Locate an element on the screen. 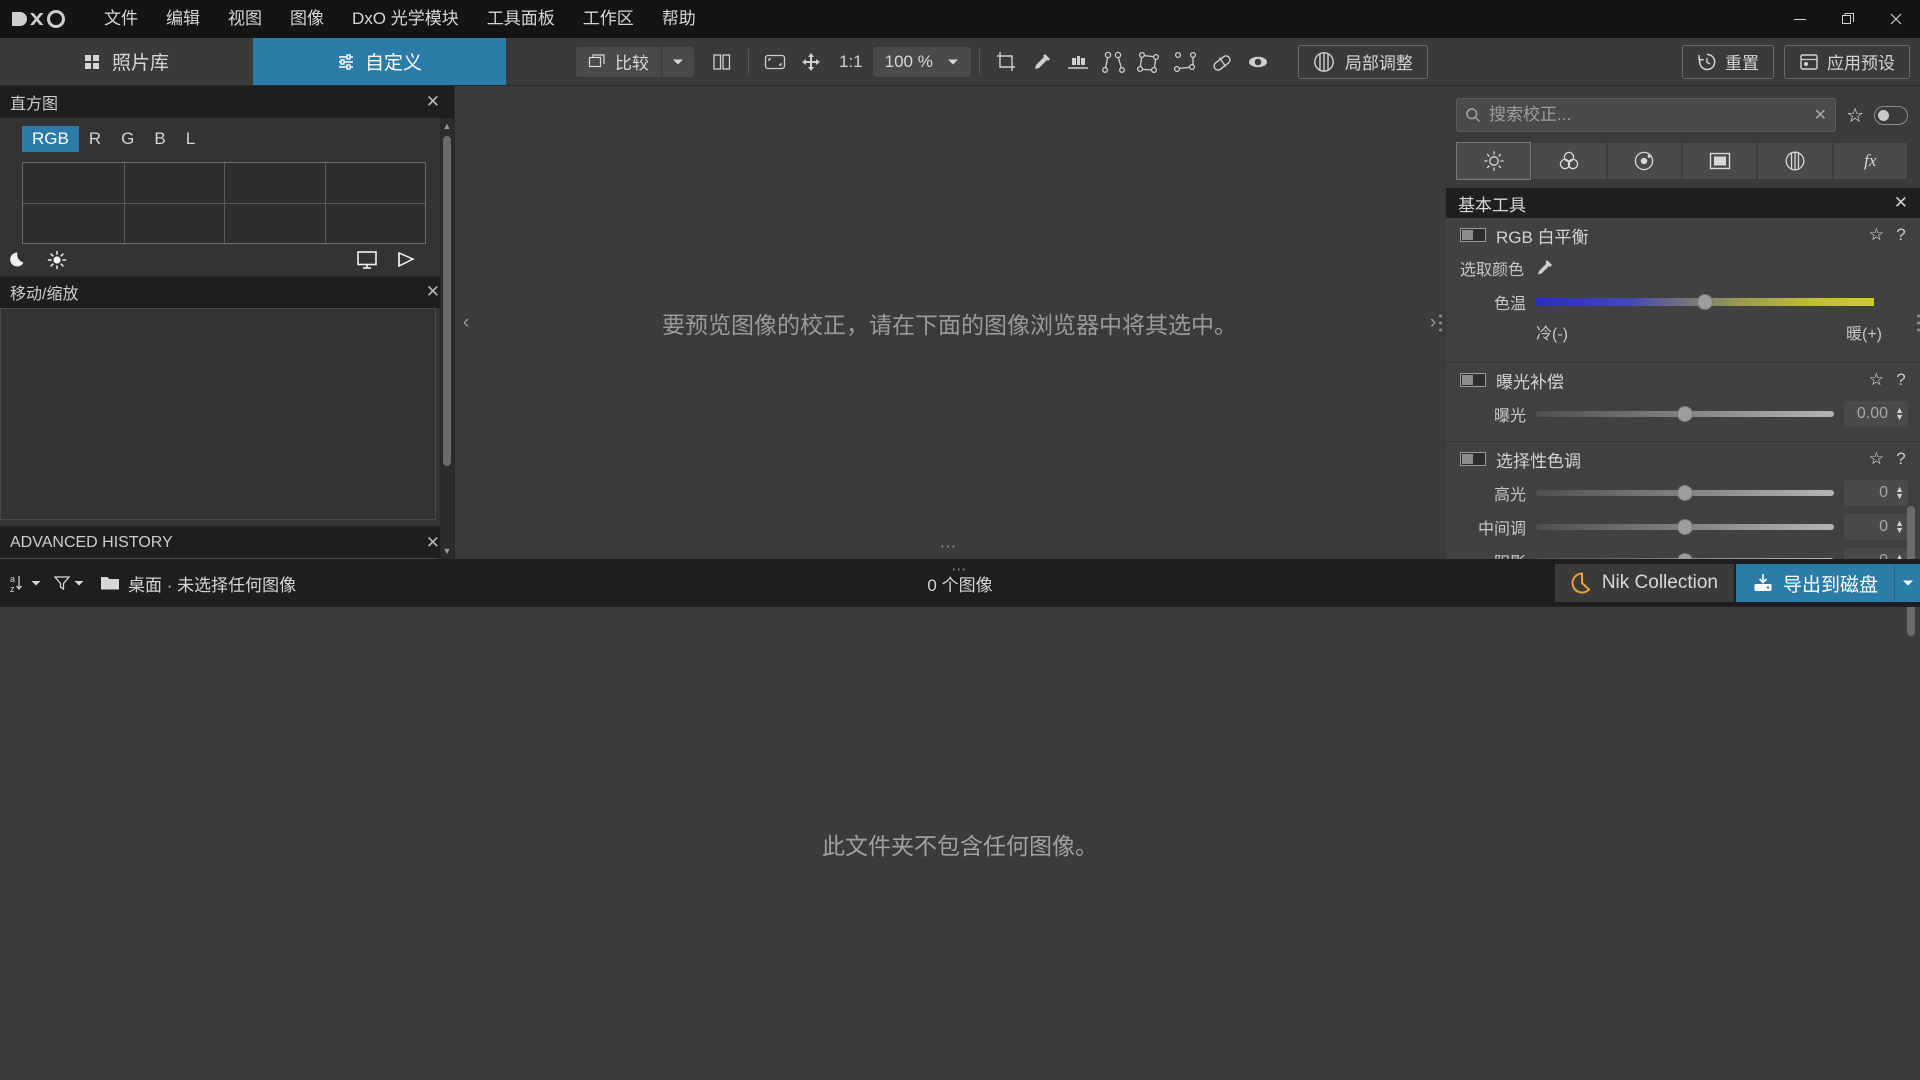 This screenshot has height=1080, width=1920. gamut-warning-icon is located at coordinates (406, 260).